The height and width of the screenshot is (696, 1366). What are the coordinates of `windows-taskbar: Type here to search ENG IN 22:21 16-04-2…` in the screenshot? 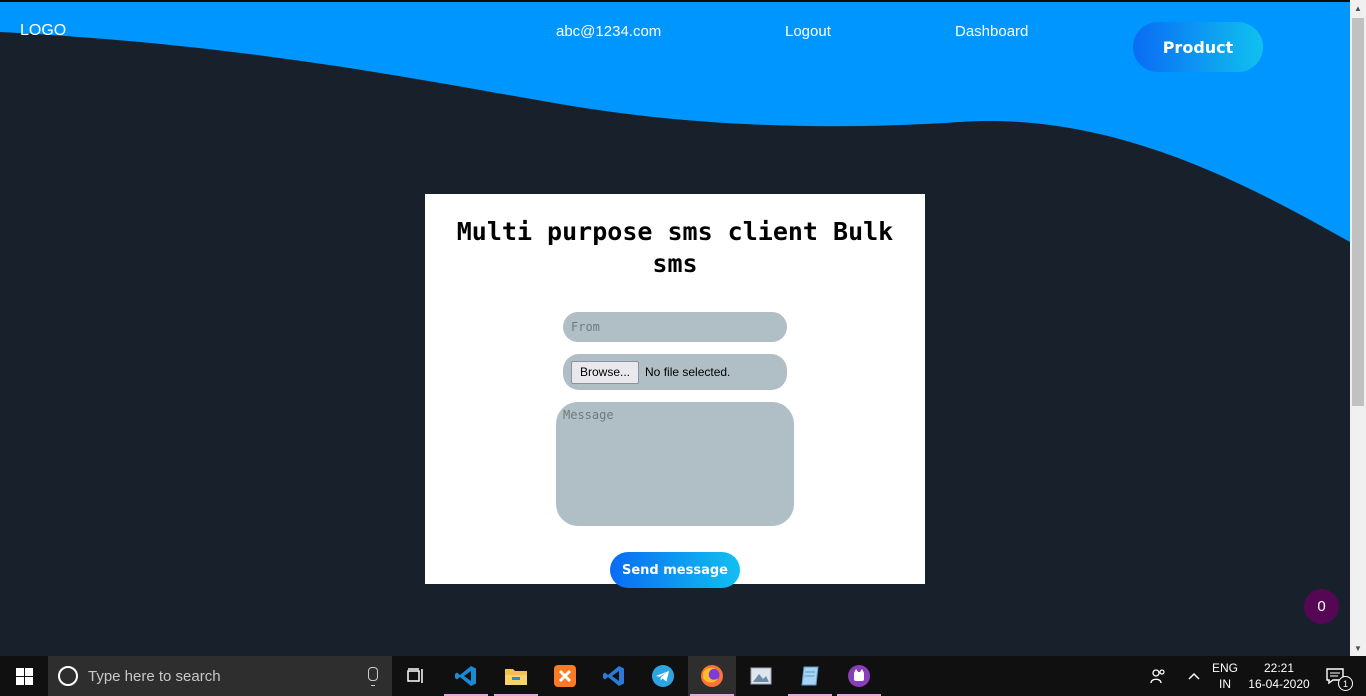 It's located at (683, 676).